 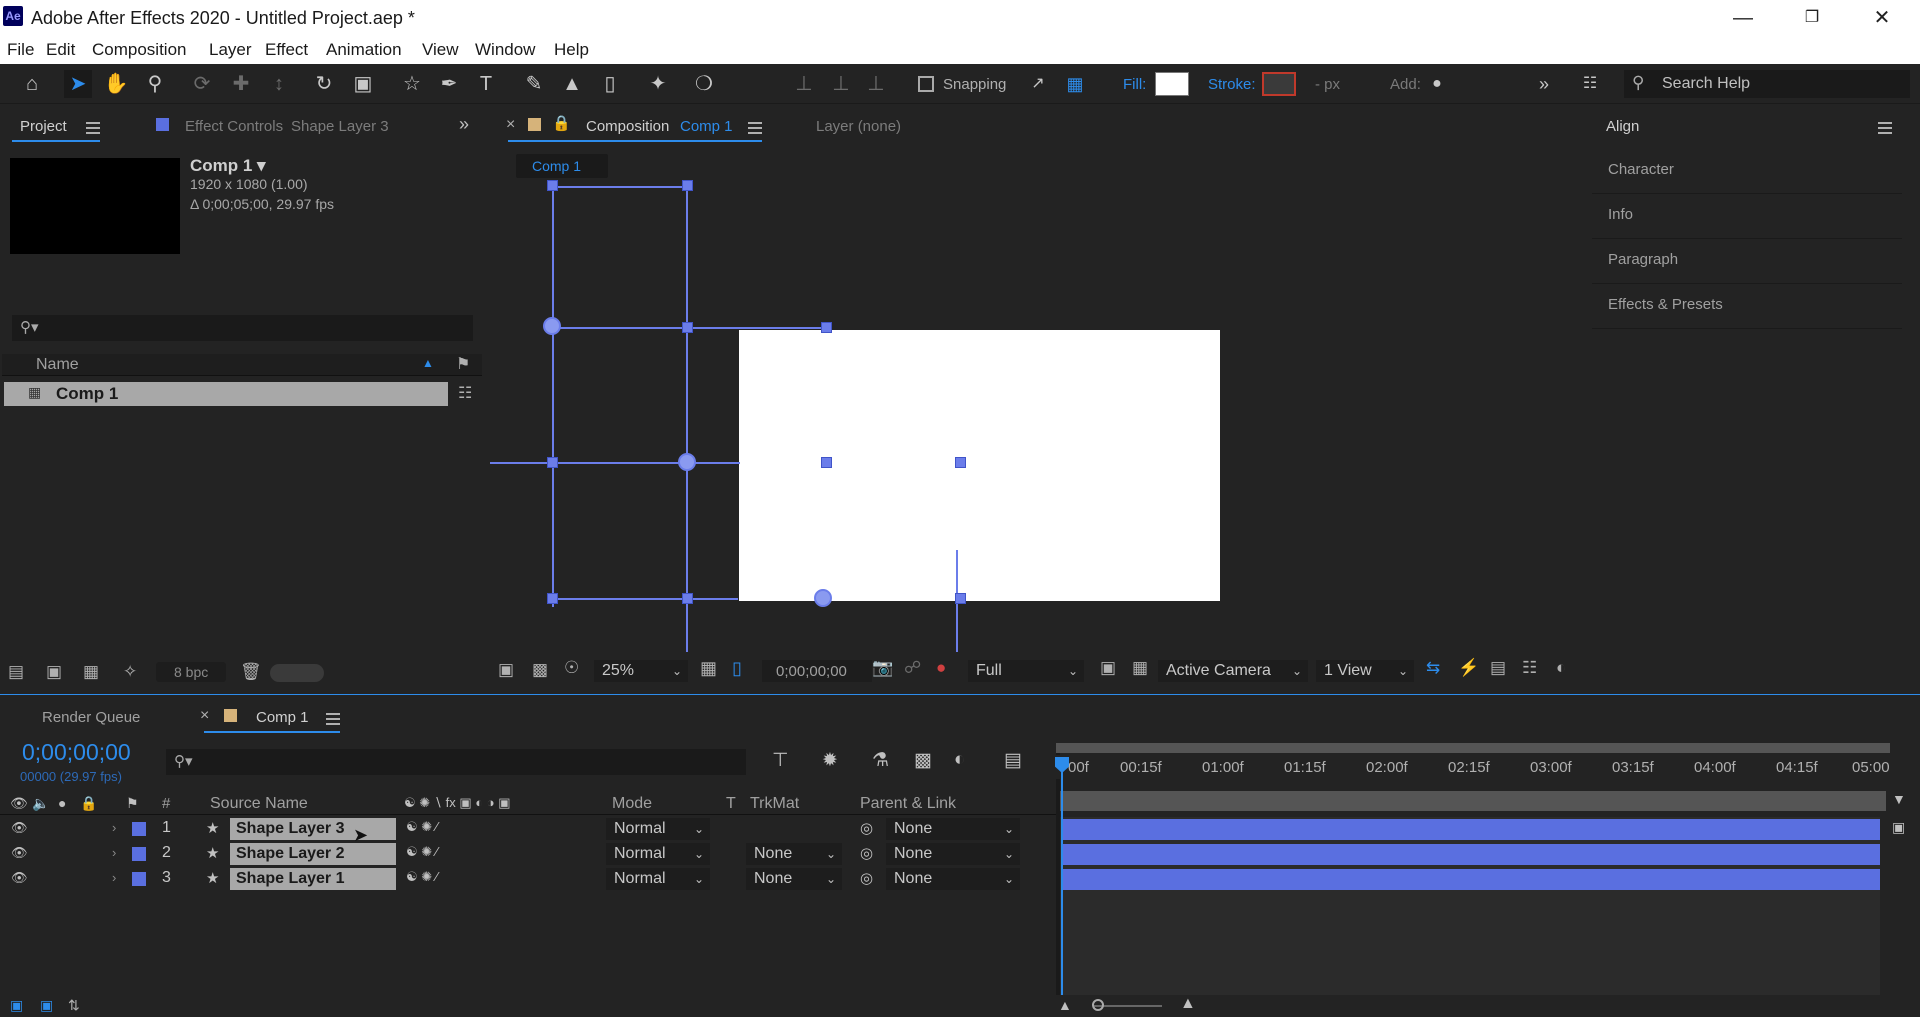 I want to click on new-folder-icon: ▣, so click(x=54, y=672).